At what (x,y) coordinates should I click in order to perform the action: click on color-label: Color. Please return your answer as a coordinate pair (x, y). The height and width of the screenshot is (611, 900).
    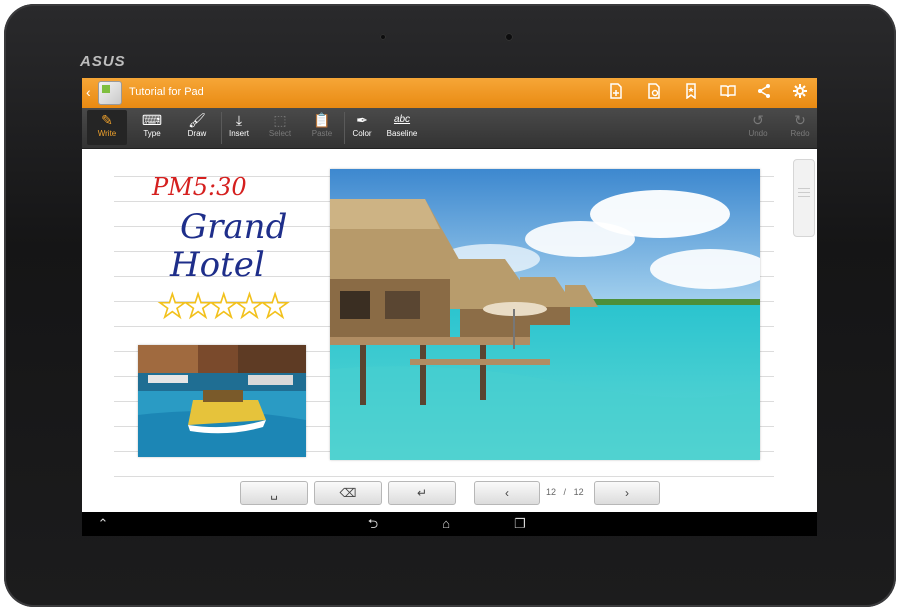
    Looking at the image, I should click on (362, 133).